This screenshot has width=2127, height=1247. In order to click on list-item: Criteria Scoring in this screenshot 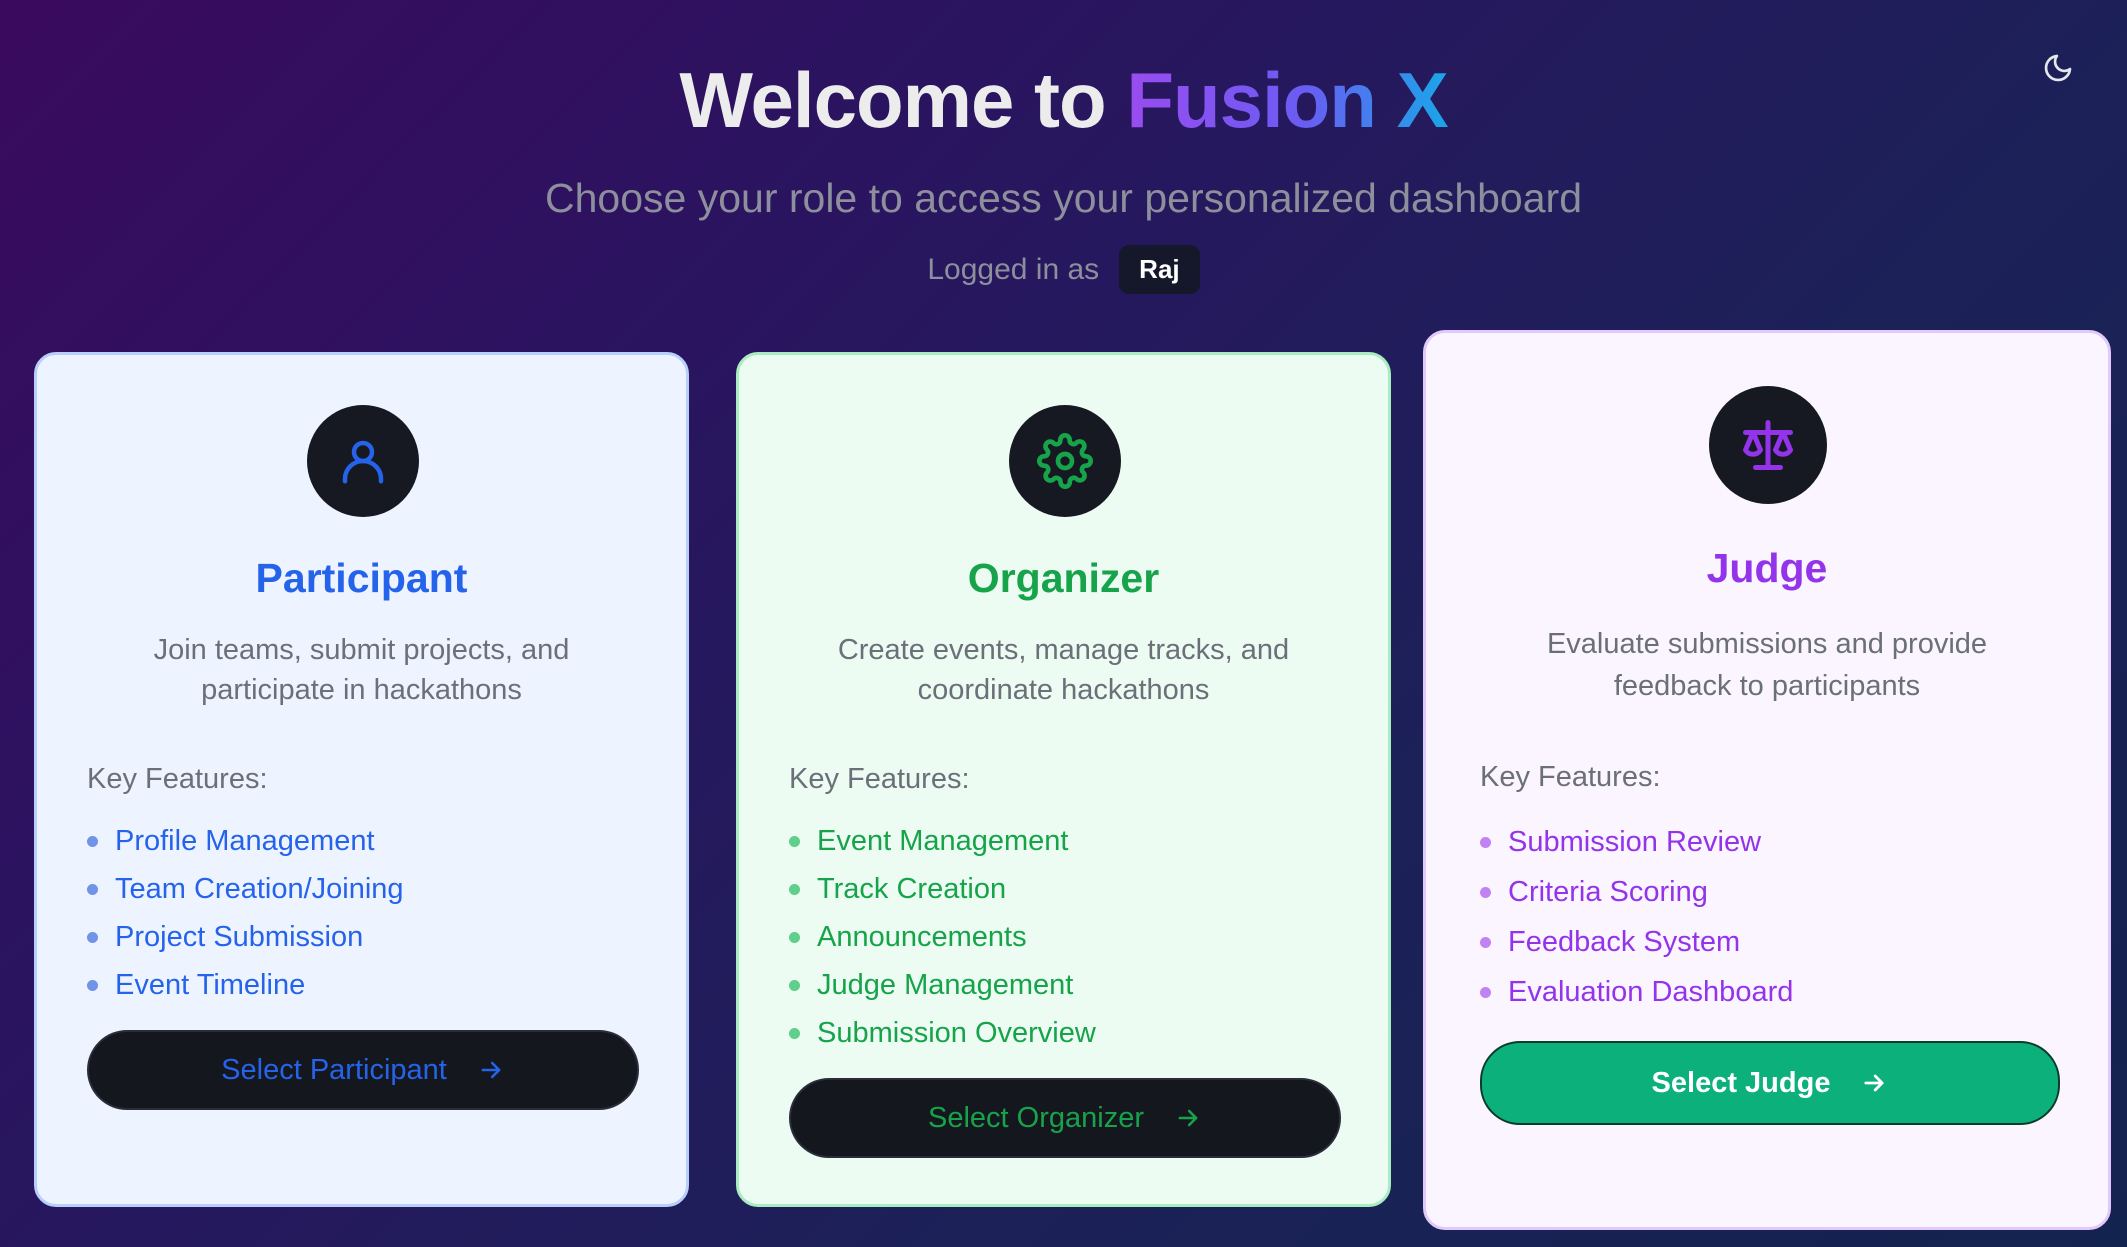, I will do `click(1636, 892)`.